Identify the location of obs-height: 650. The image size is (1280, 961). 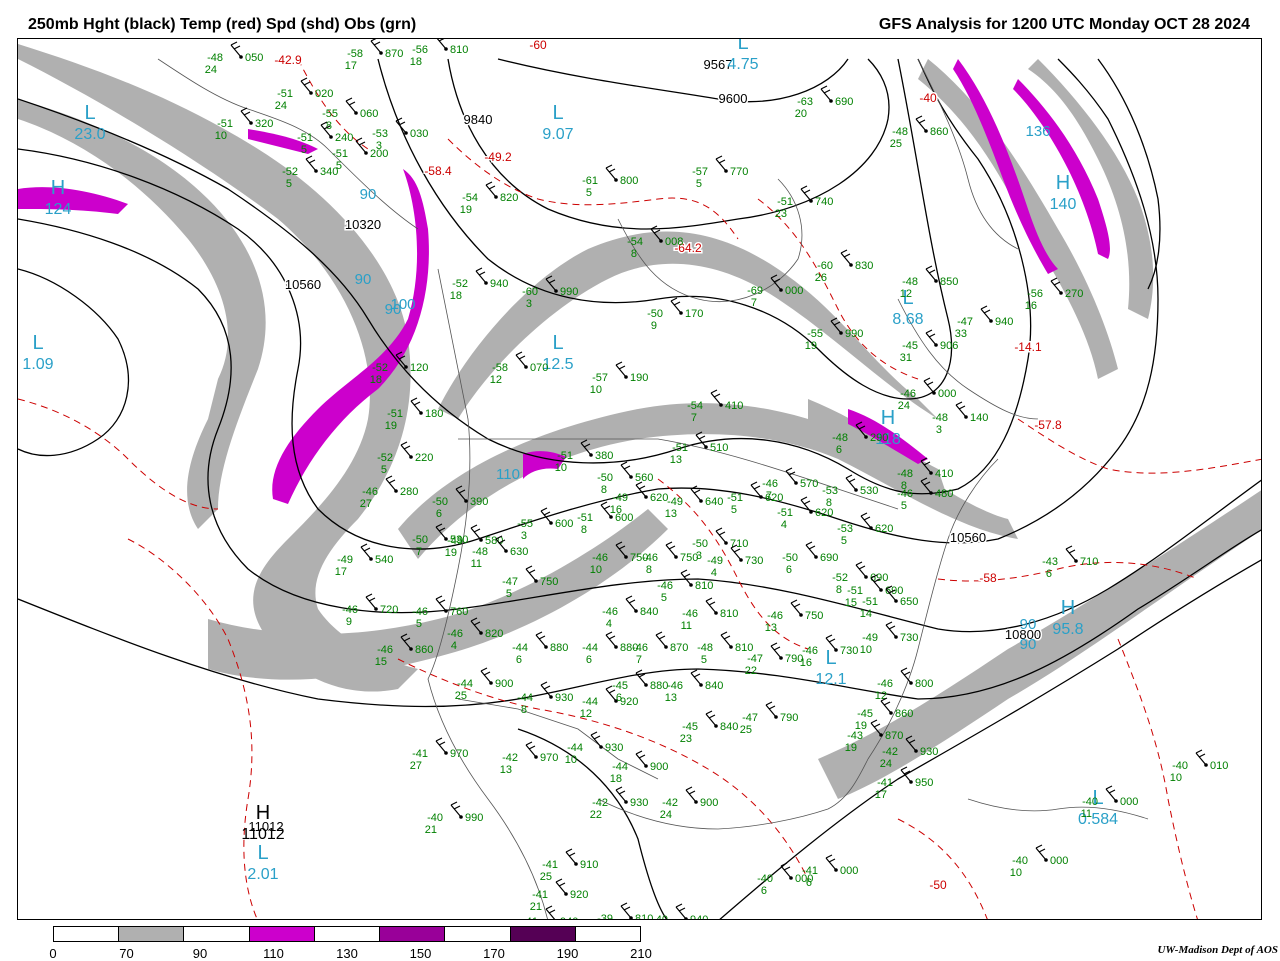
(909, 602).